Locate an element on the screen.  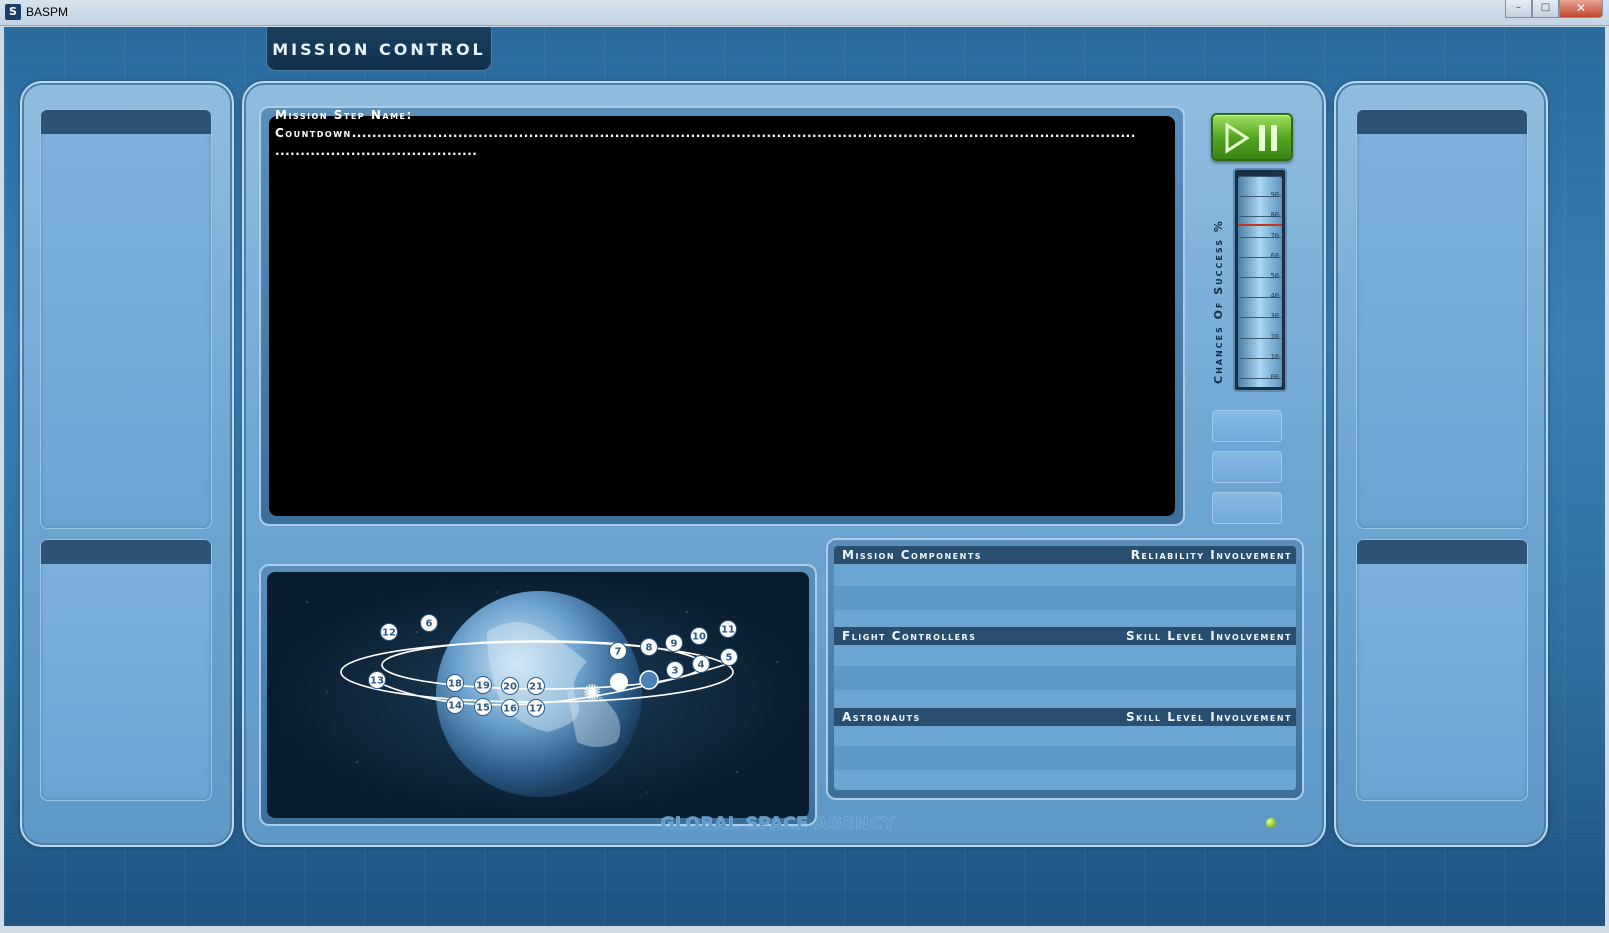
right-panel is located at coordinates (1441, 464).